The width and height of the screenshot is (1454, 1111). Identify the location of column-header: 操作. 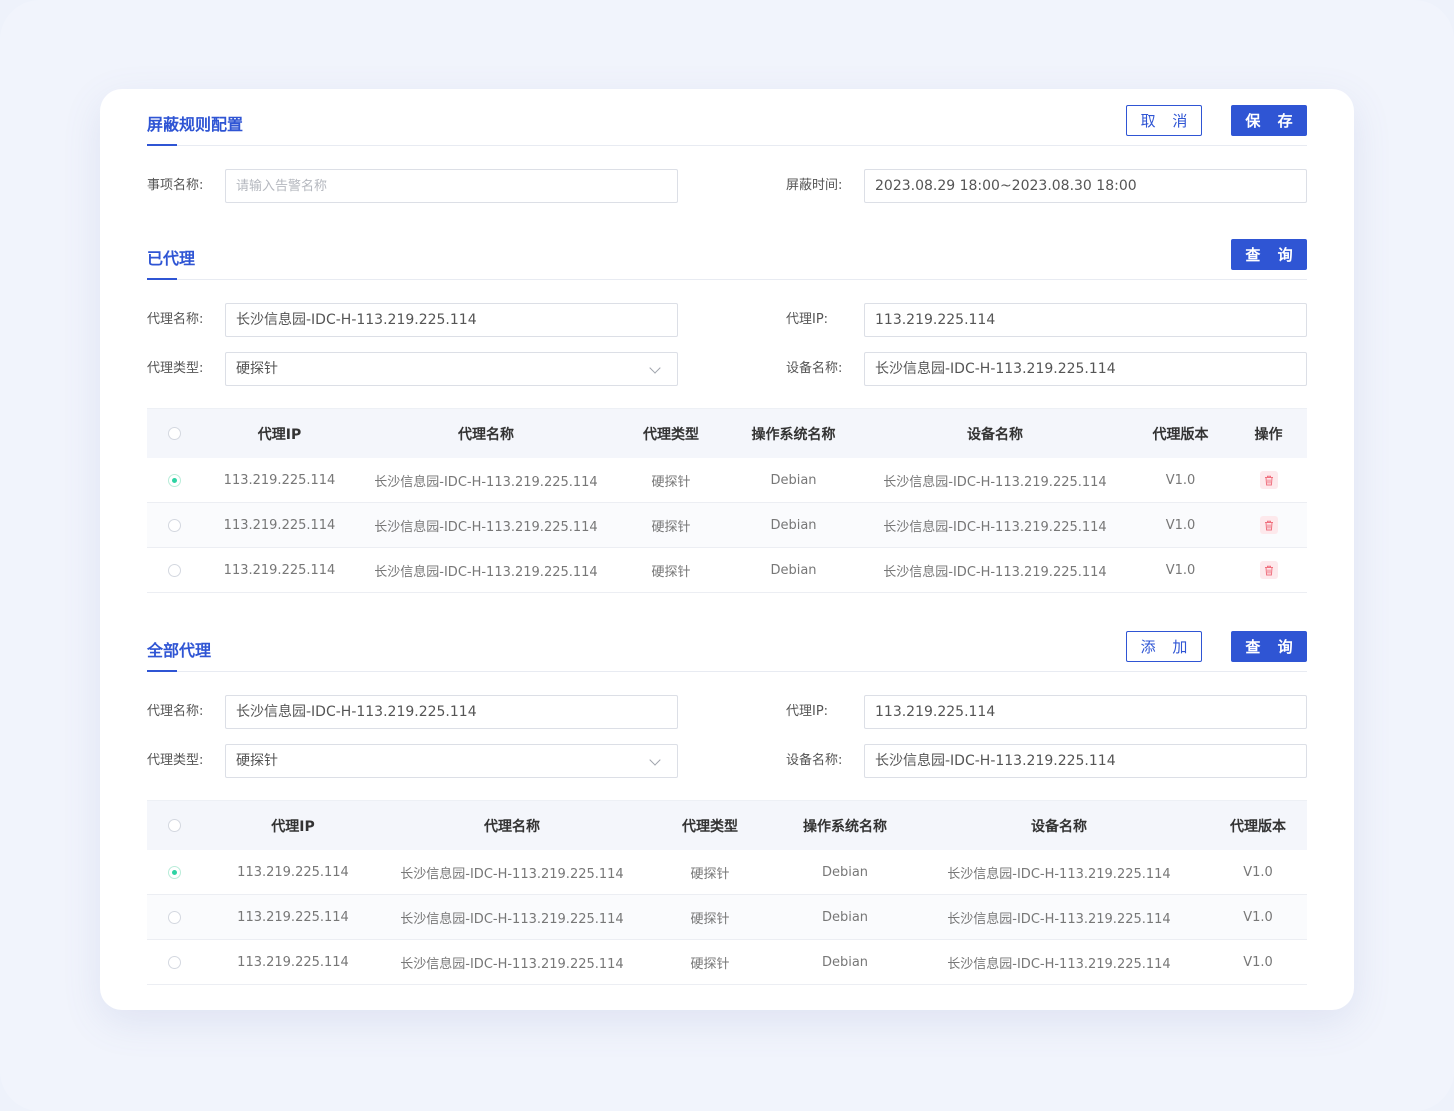
(1268, 434).